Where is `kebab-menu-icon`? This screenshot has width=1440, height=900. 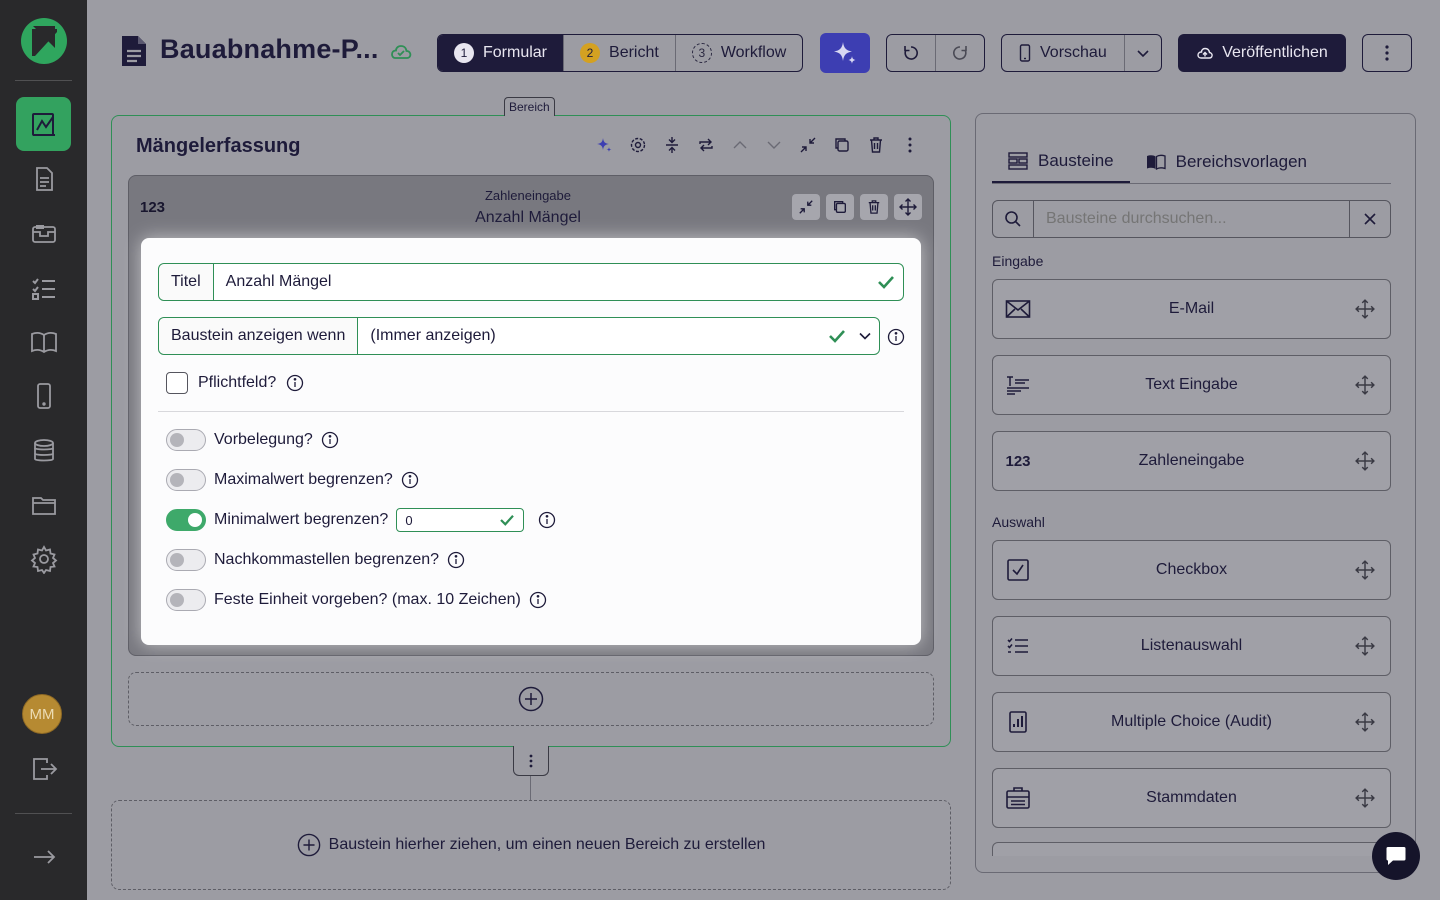
kebab-menu-icon is located at coordinates (1387, 53).